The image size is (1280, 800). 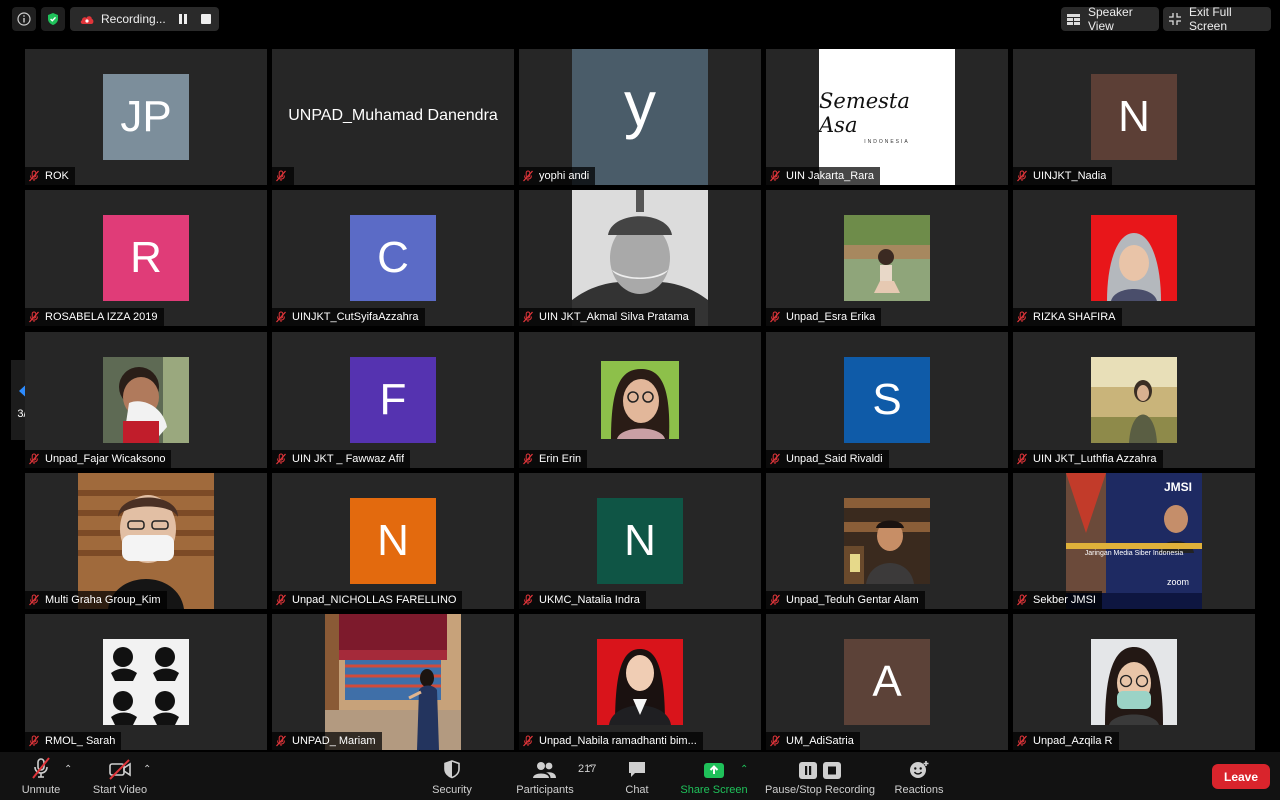 I want to click on participants-button: 217 Participants, so click(x=554, y=776).